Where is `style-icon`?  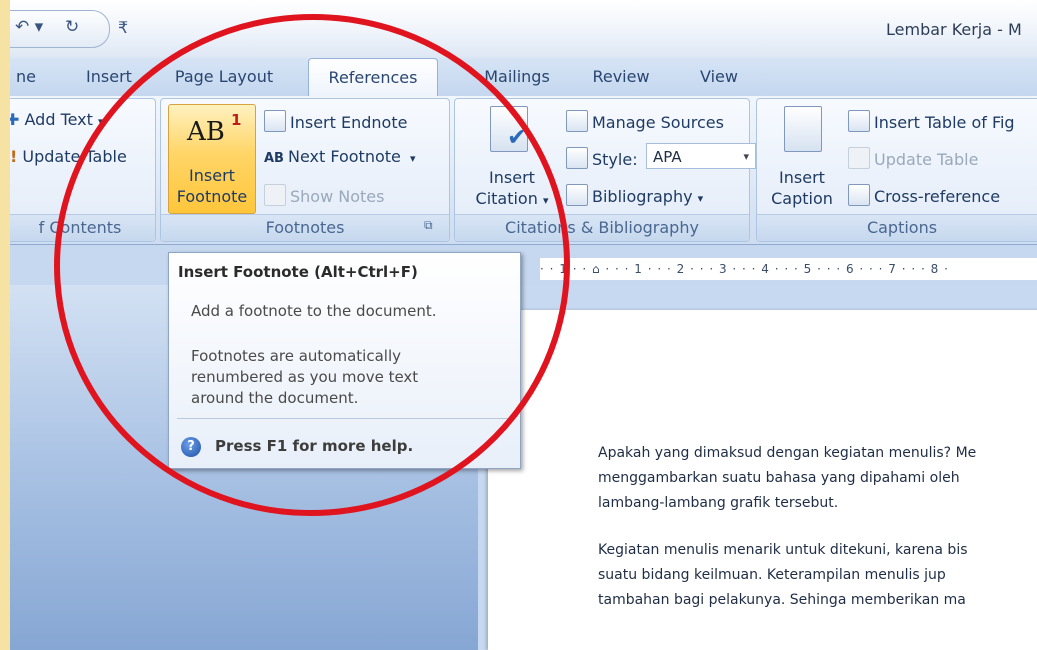
style-icon is located at coordinates (577, 158).